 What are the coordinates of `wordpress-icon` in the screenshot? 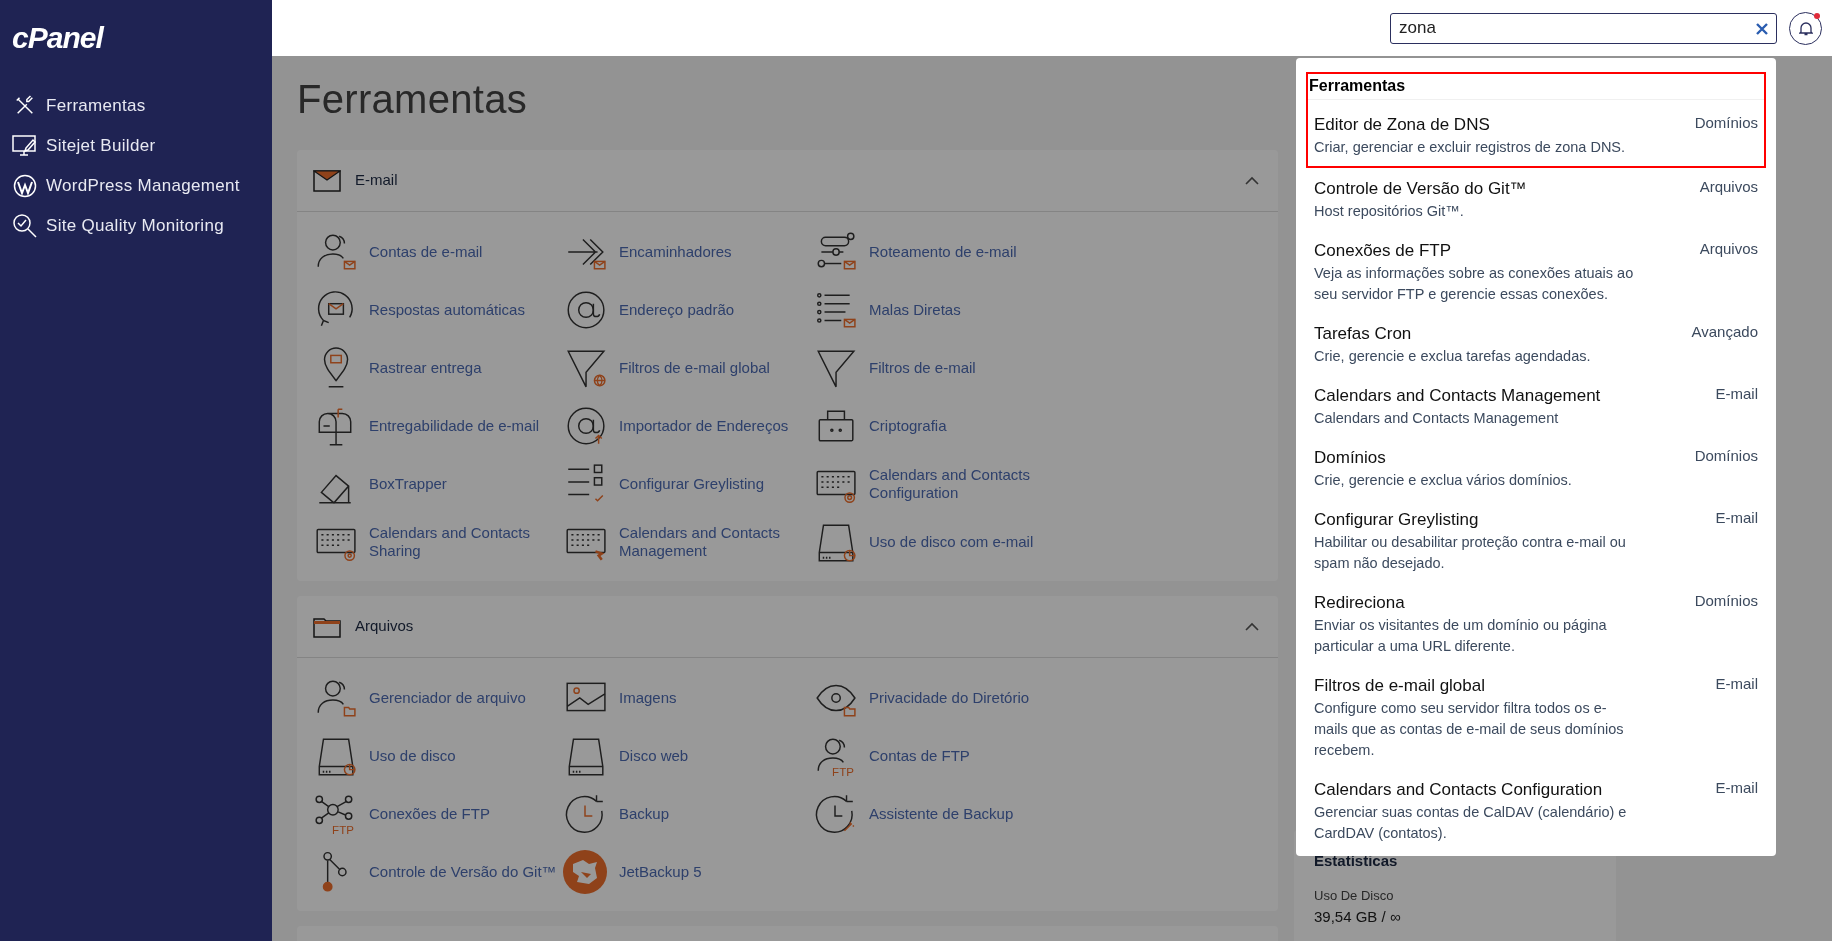 It's located at (25, 186).